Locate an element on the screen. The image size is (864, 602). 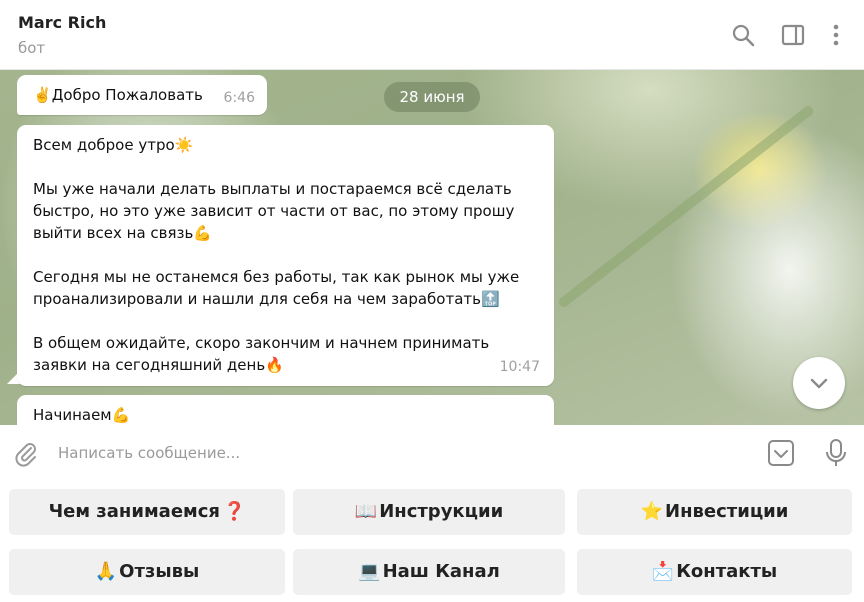
keyboard-button-channel: 💻 Наш Канал is located at coordinates (429, 572).